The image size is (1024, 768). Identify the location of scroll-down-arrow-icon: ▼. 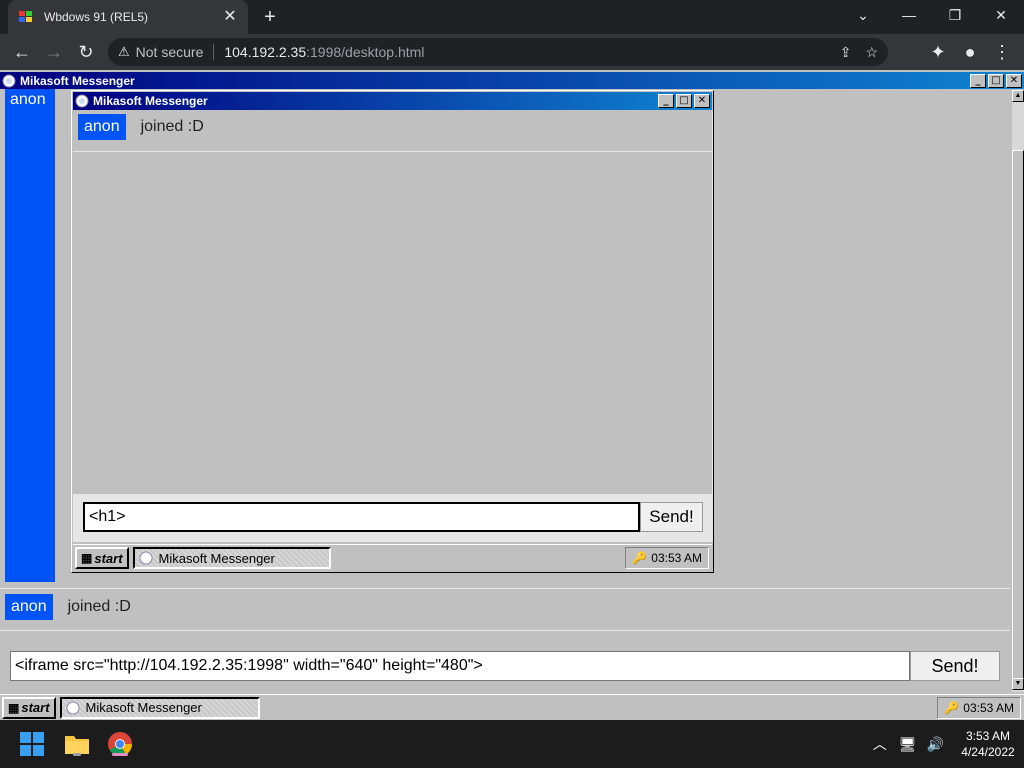
(1018, 684).